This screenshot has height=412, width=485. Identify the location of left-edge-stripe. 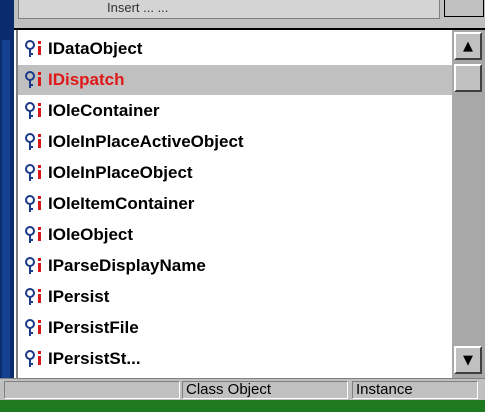
(6, 212).